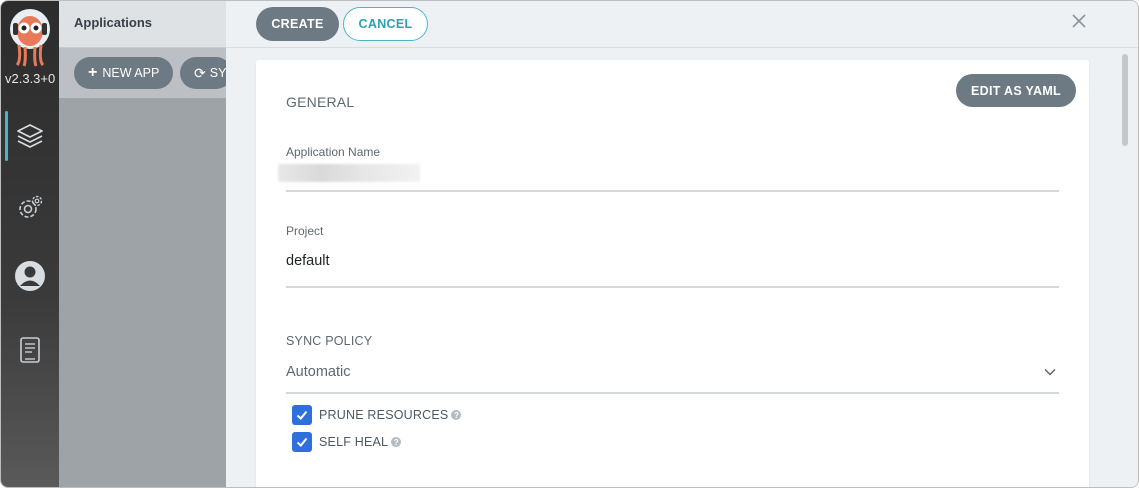  I want to click on sync-policy-underline, so click(672, 393).